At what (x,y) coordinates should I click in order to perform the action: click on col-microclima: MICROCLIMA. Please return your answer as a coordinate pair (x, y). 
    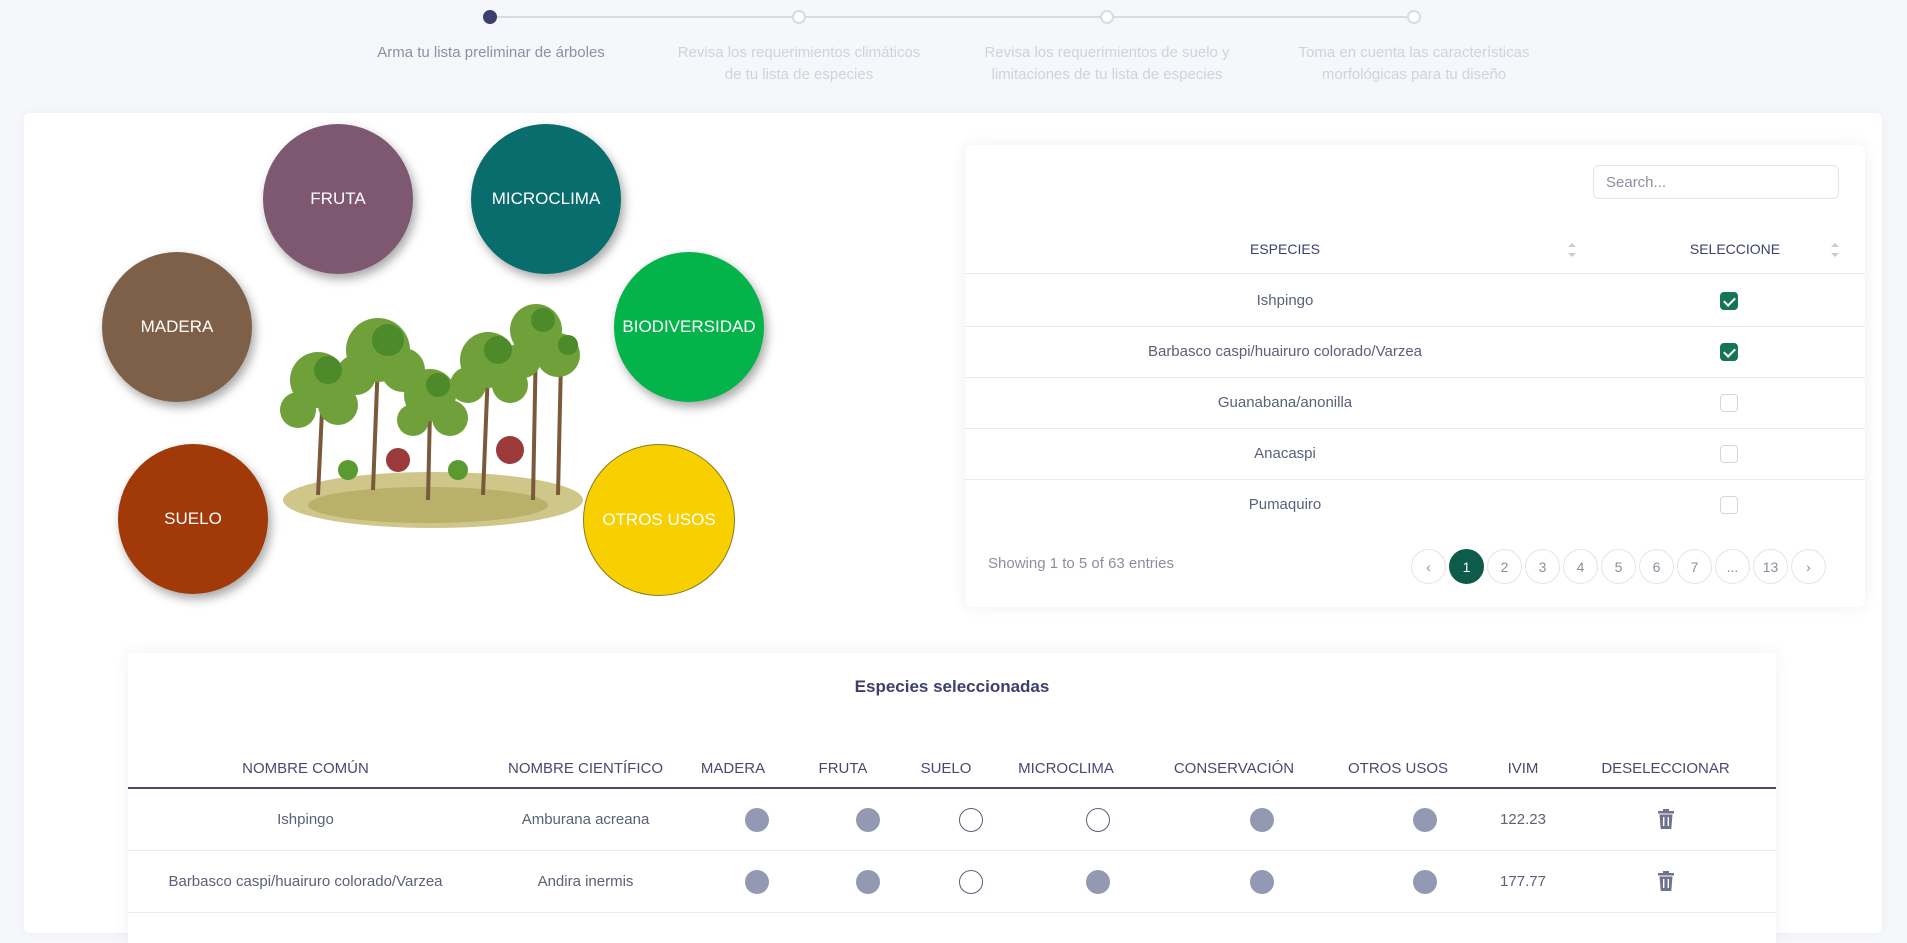
    Looking at the image, I should click on (1066, 768).